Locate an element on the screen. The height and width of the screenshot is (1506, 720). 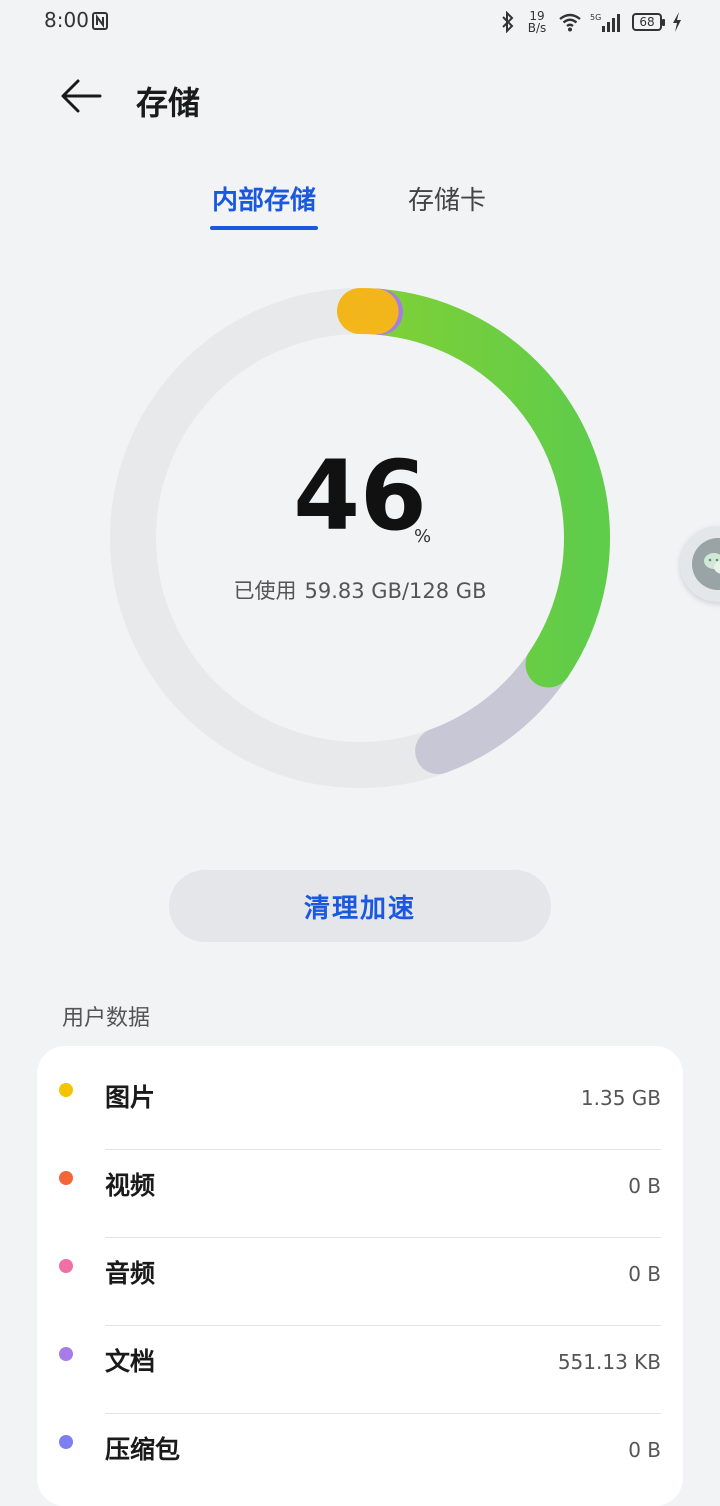
category-dot-images is located at coordinates (66, 1090).